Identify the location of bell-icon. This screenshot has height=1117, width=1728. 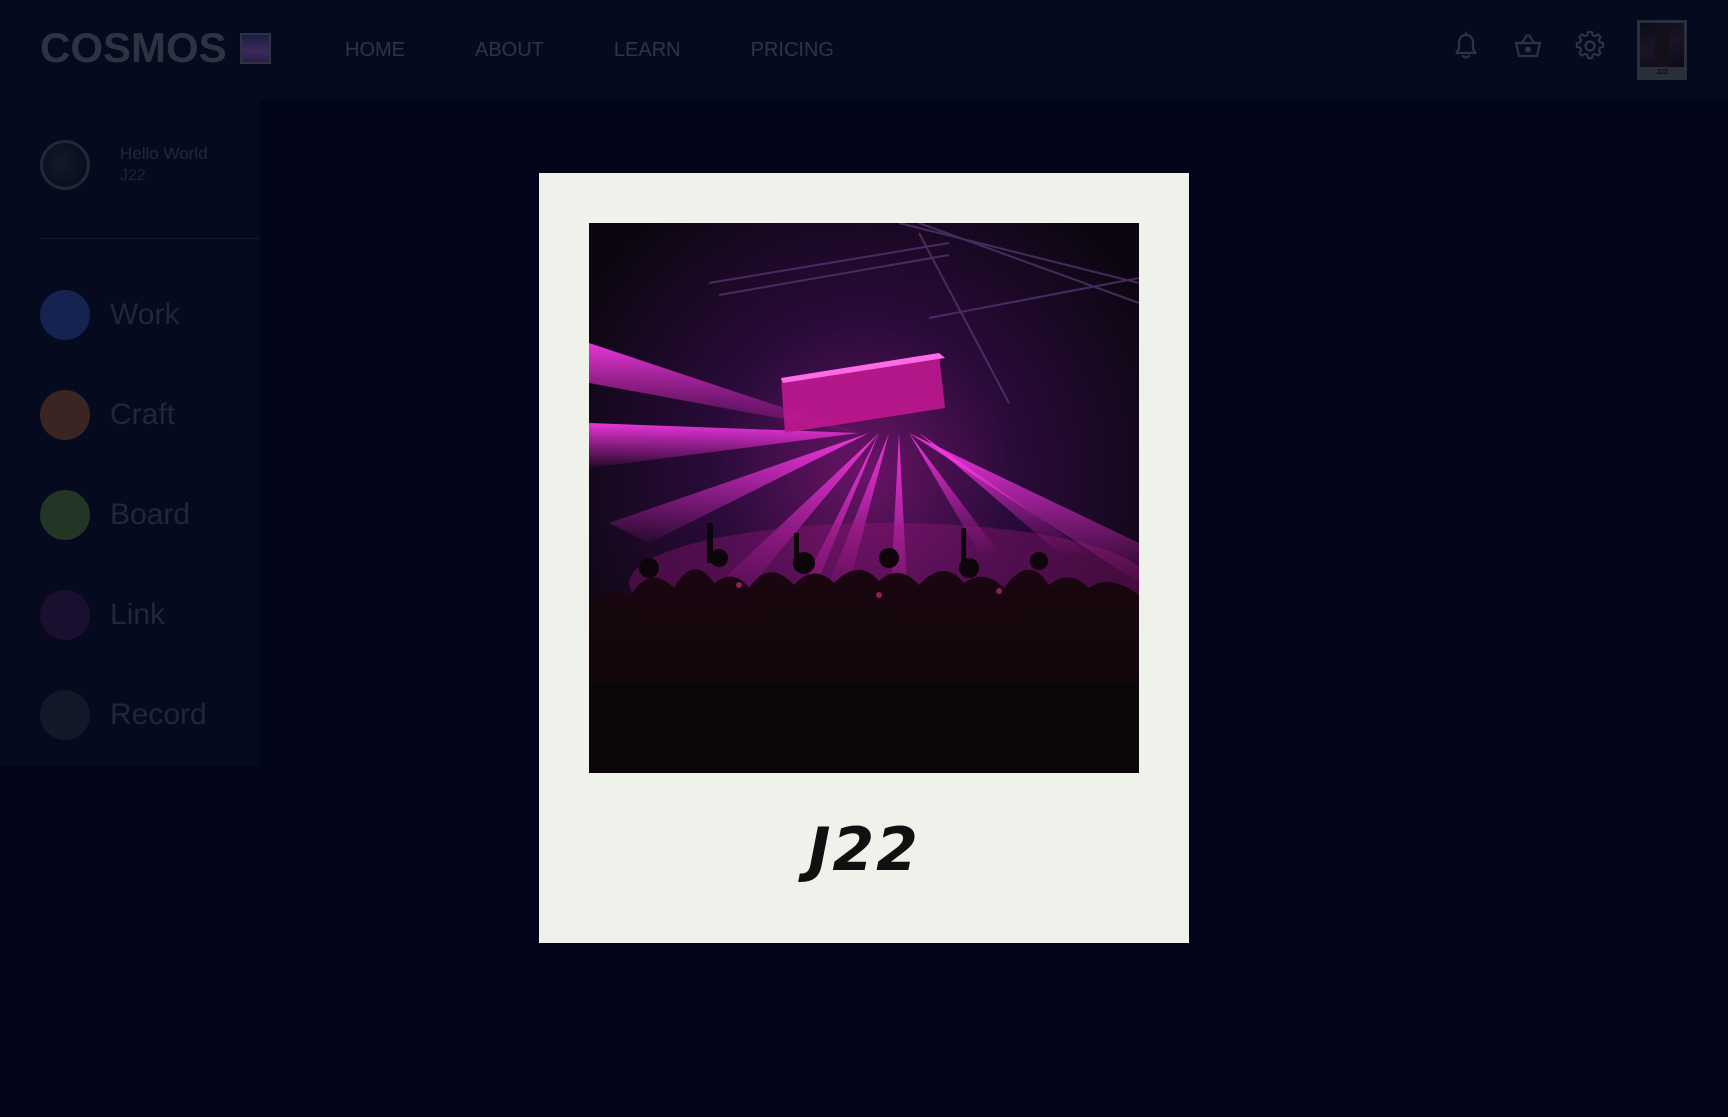
(1466, 46).